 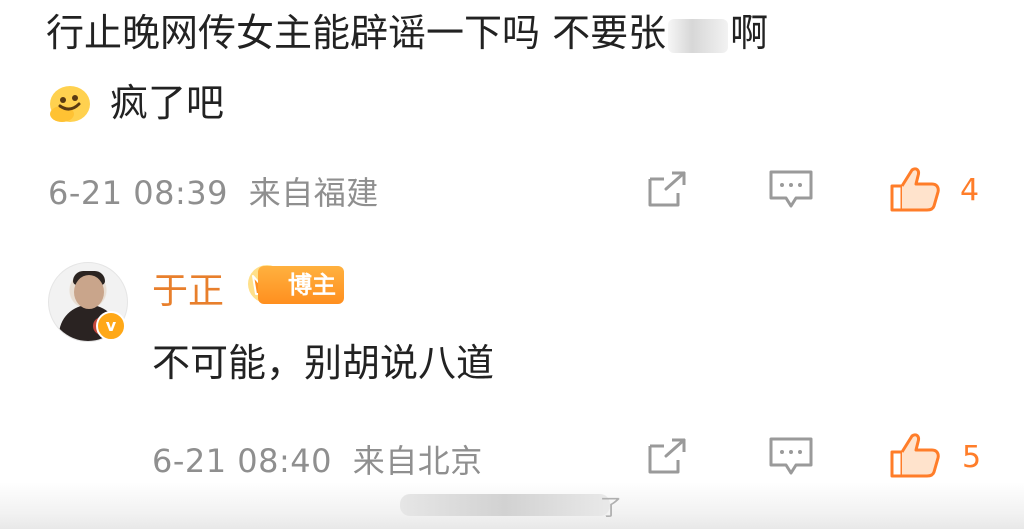 I want to click on reply-meta: 6-21 08:40 来自北京, so click(x=317, y=459).